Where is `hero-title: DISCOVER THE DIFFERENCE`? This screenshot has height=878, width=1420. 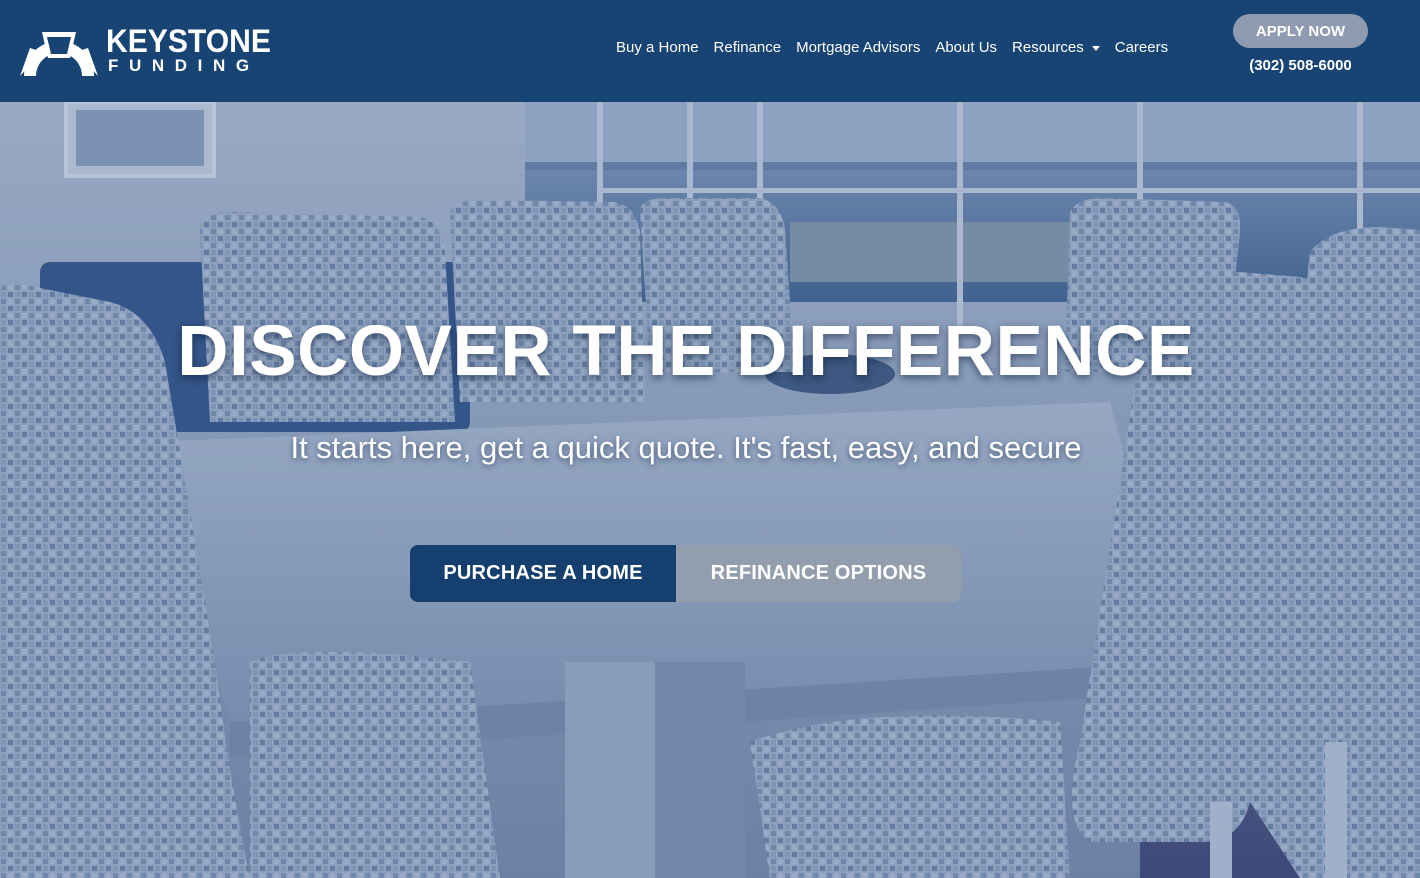 hero-title: DISCOVER THE DIFFERENCE is located at coordinates (686, 351).